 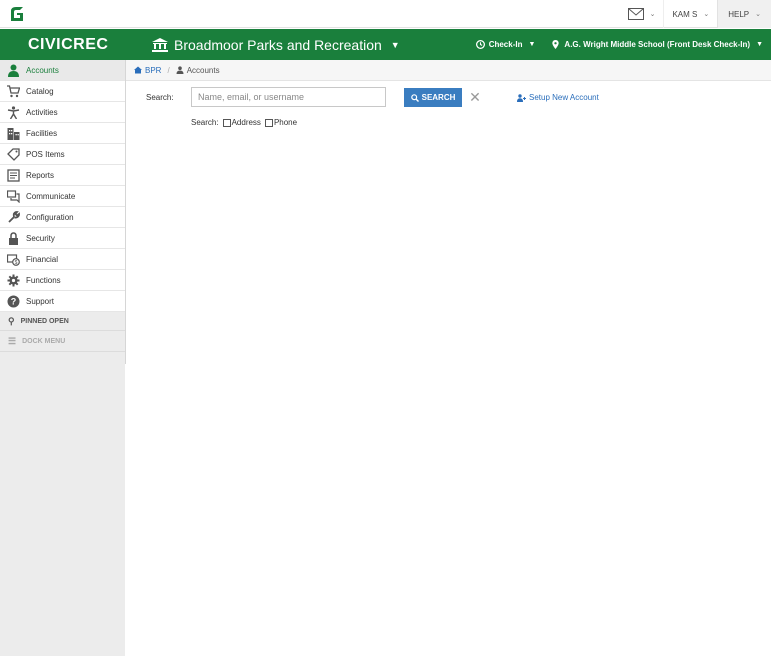 I want to click on setup-new-account-label: Setup New Account, so click(x=564, y=97).